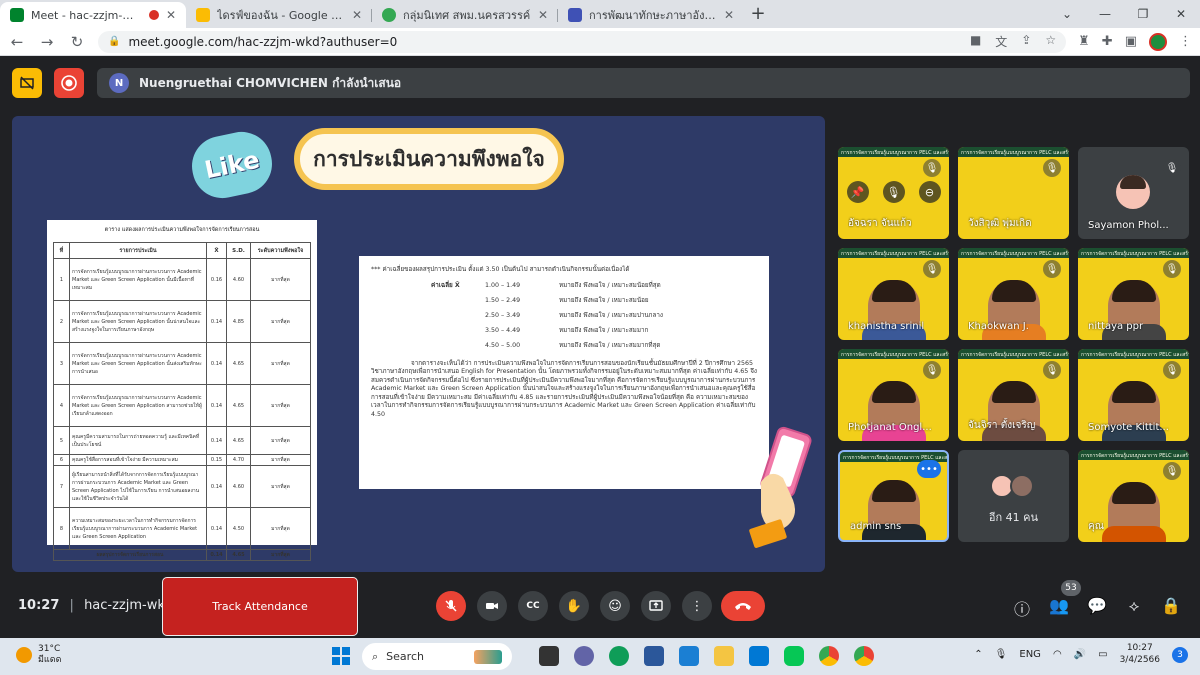  Describe the element at coordinates (61, 250) in the screenshot. I see `col-header-no: ที่` at that location.